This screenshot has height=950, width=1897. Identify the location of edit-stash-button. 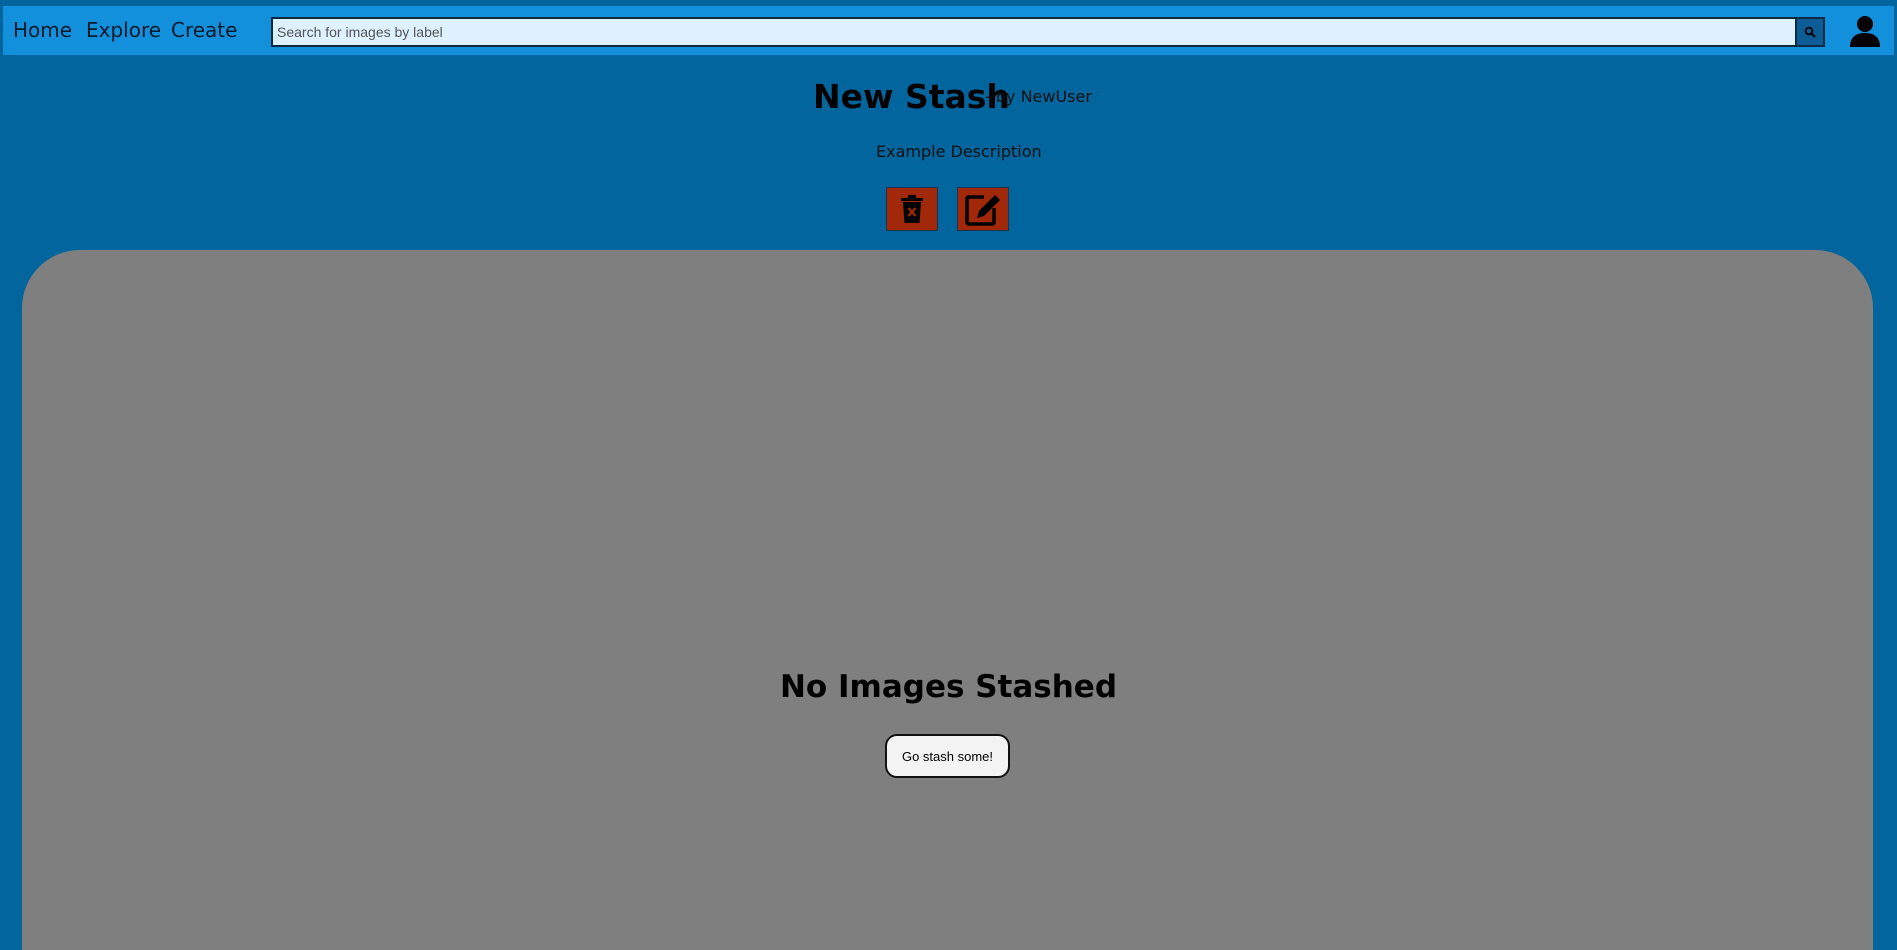
(983, 209).